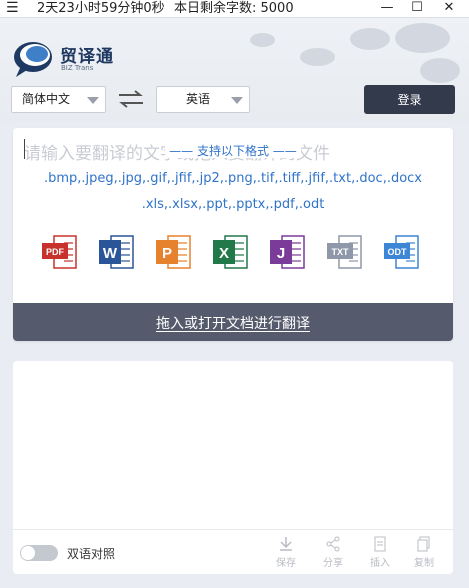  Describe the element at coordinates (281, 253) in the screenshot. I see `svg-text: J` at that location.